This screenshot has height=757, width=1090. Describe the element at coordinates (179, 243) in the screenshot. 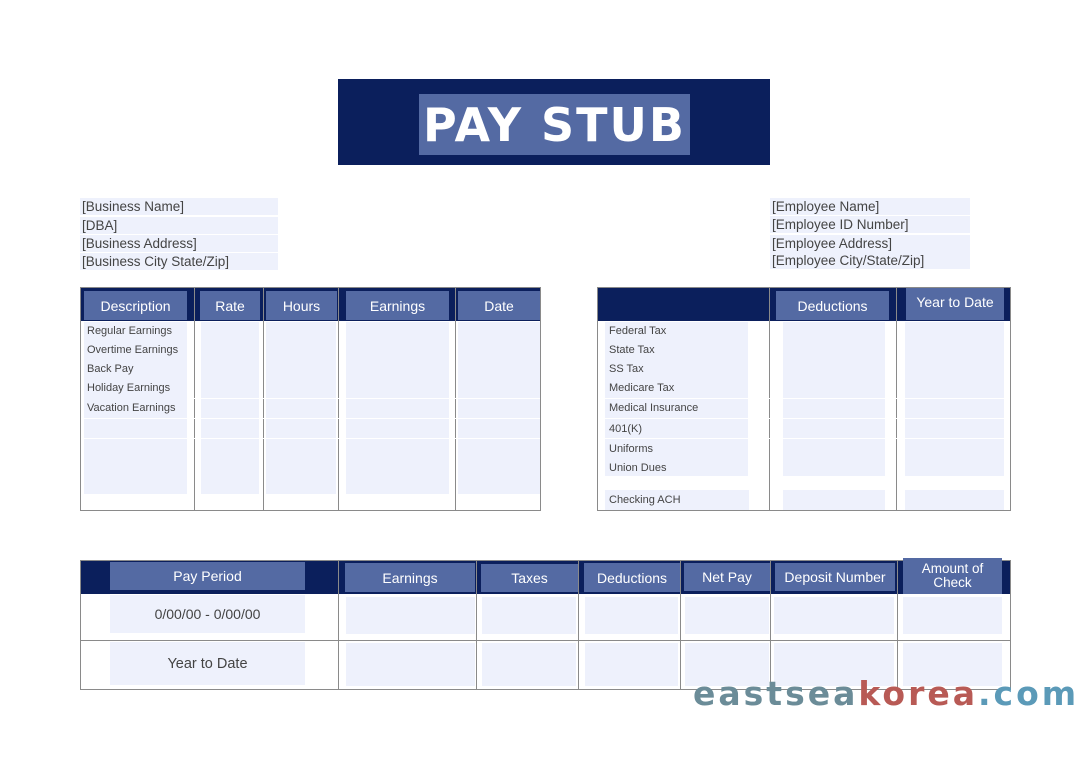

I see `business-address: [Business Address]` at that location.